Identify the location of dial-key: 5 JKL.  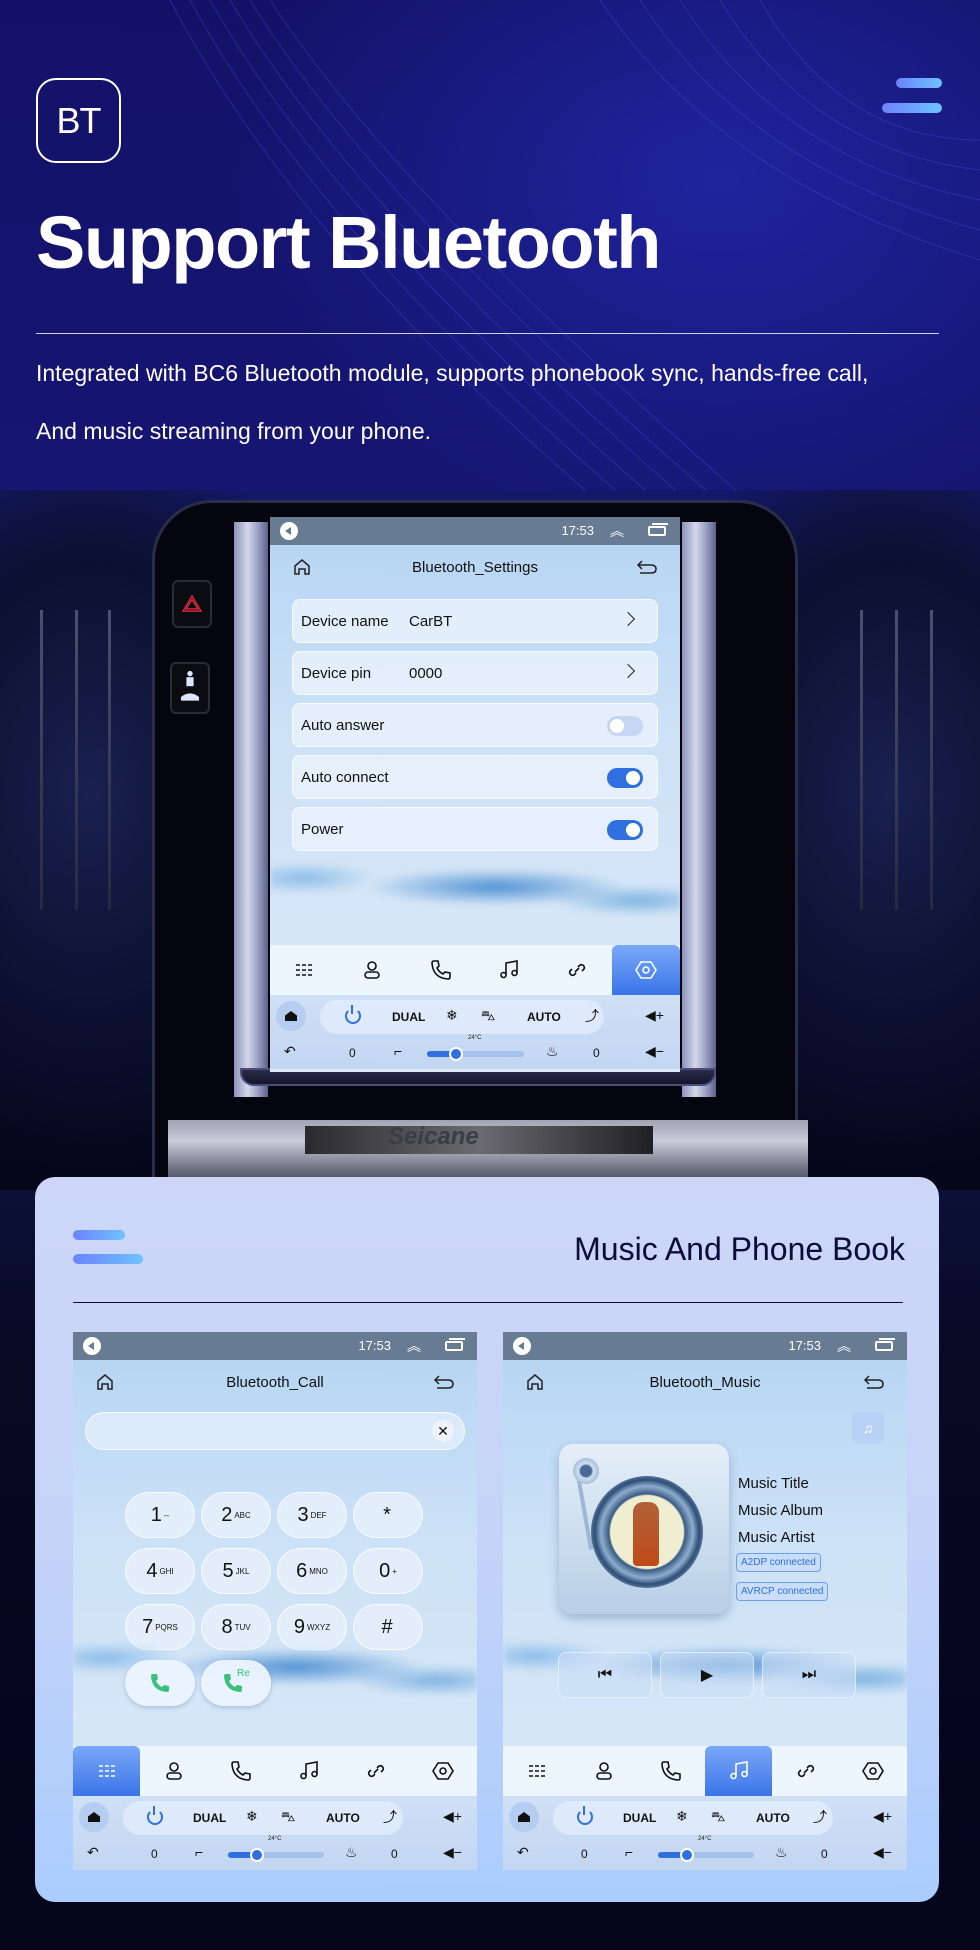
(236, 1571).